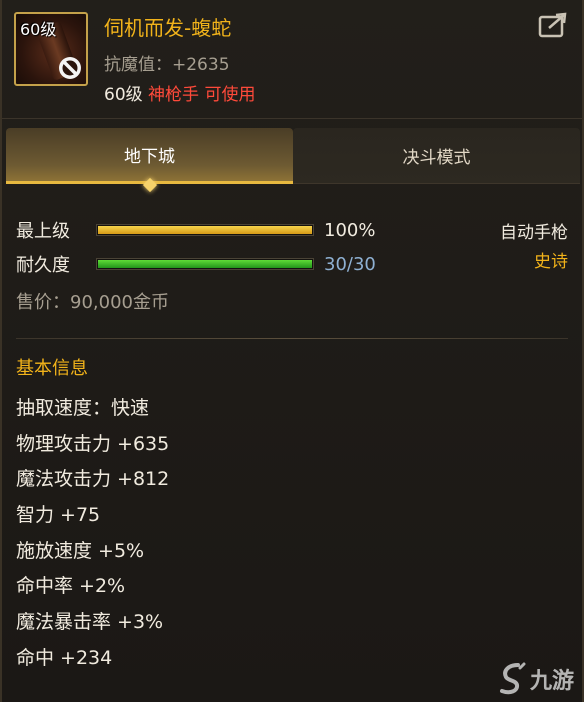 The width and height of the screenshot is (584, 702). I want to click on stat-line: 施放速度 +5%, so click(80, 550).